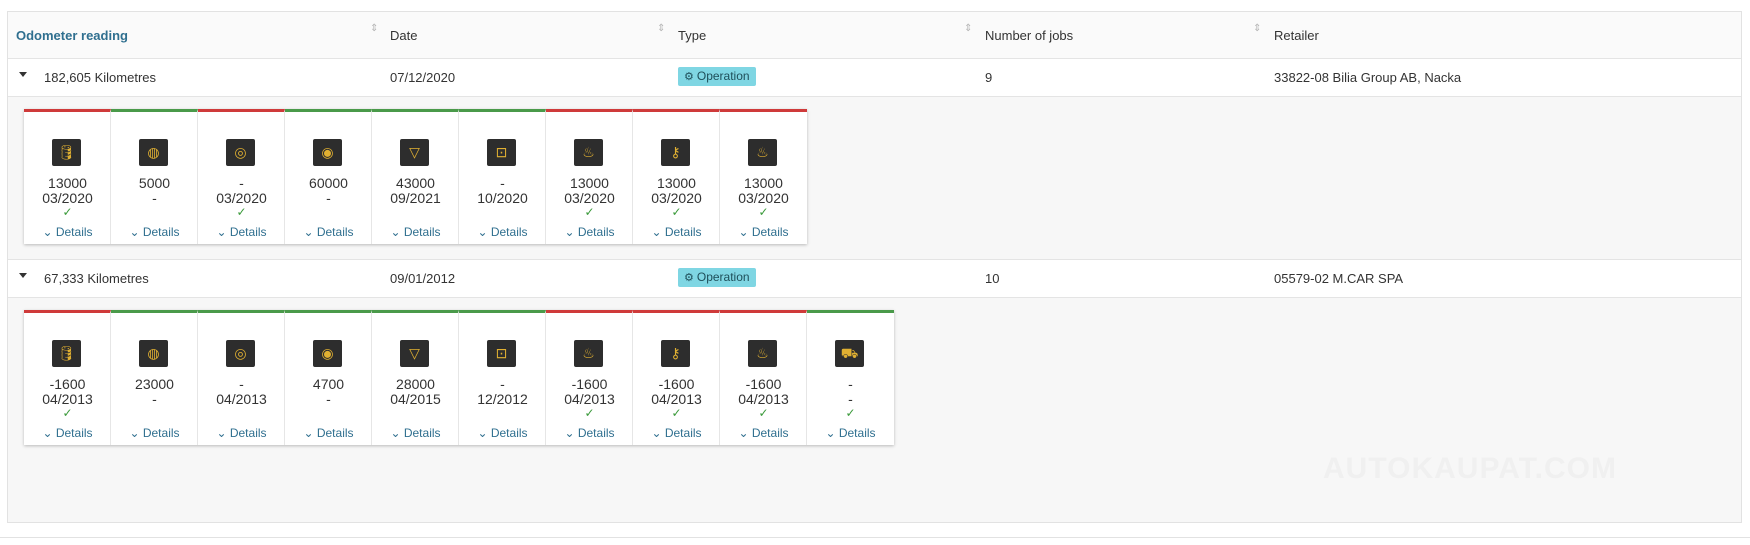  Describe the element at coordinates (692, 35) in the screenshot. I see `header-type: Type` at that location.